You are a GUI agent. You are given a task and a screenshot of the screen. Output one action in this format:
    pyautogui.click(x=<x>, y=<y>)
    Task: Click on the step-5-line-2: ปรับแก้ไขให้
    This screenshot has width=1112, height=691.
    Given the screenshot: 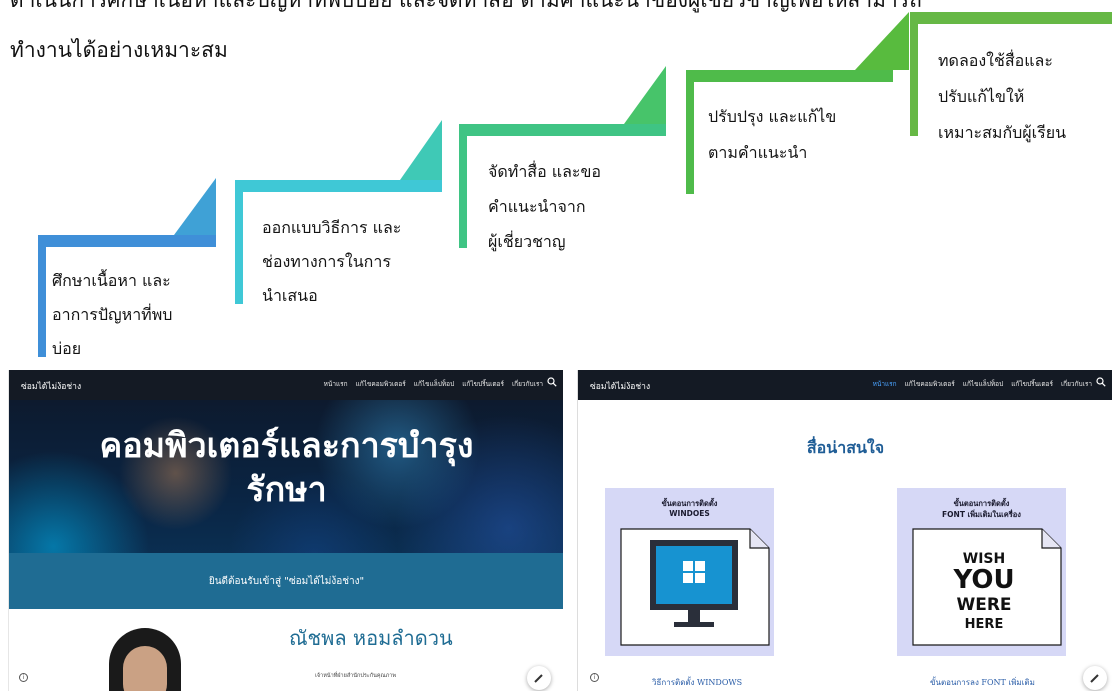 What is the action you would take?
    pyautogui.click(x=981, y=96)
    